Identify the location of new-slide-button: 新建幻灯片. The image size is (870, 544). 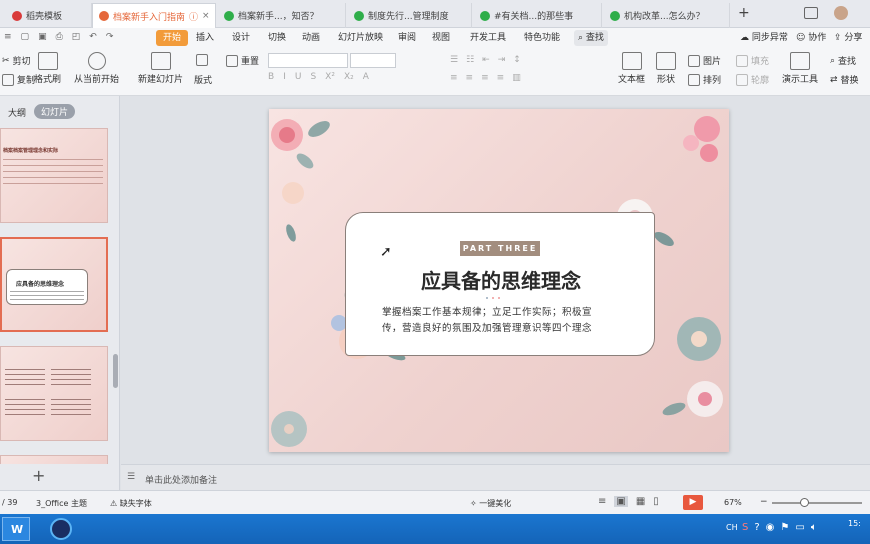
(160, 68).